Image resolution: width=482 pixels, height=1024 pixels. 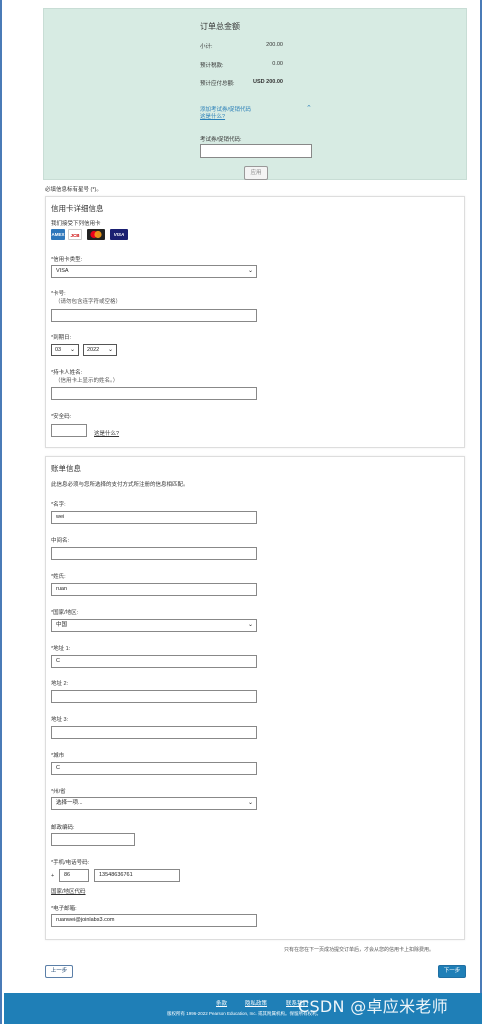 I want to click on cardholder-label: *持卡人姓名:, so click(x=67, y=373).